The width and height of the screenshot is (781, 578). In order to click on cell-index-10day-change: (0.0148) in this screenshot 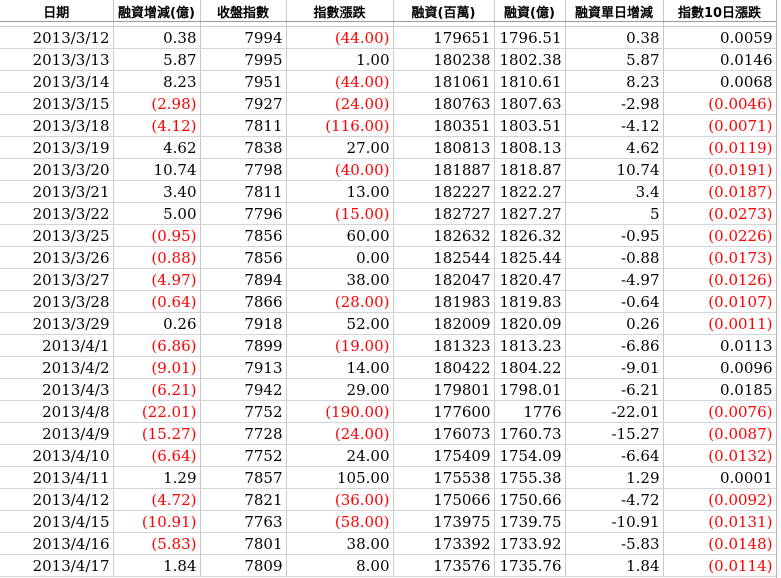, I will do `click(720, 543)`.